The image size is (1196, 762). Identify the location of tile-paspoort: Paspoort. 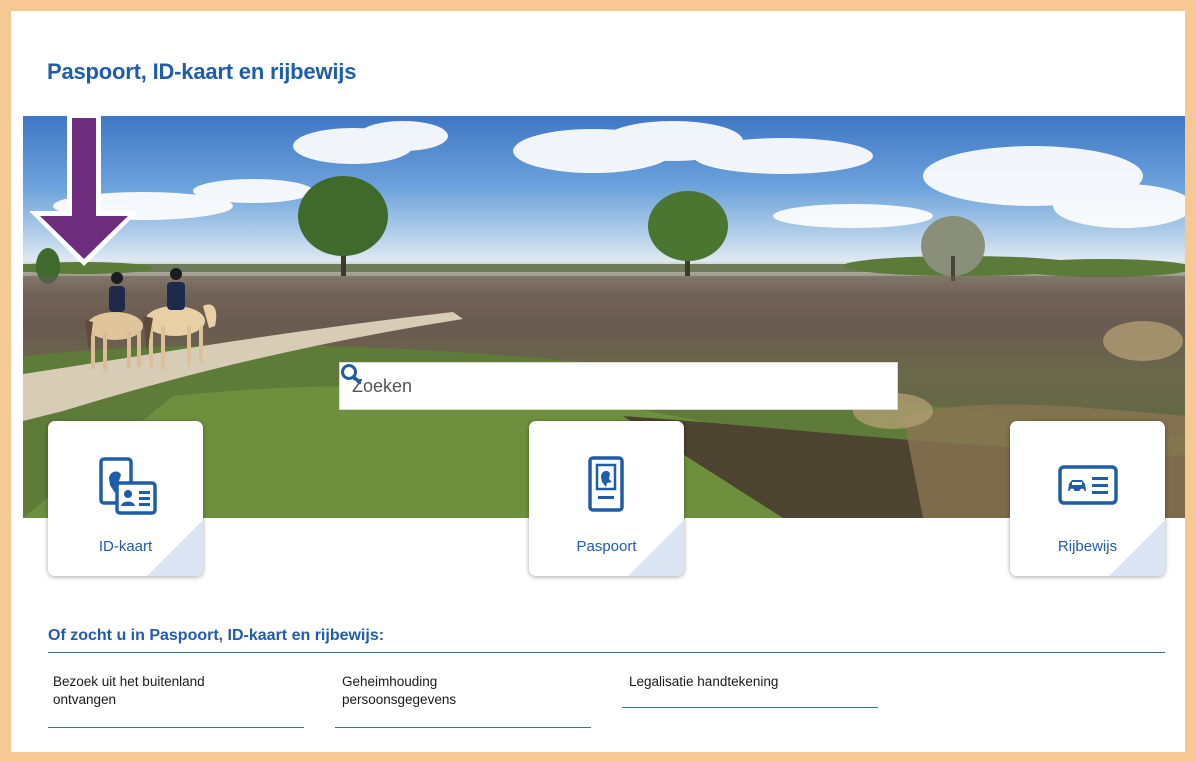
(606, 498).